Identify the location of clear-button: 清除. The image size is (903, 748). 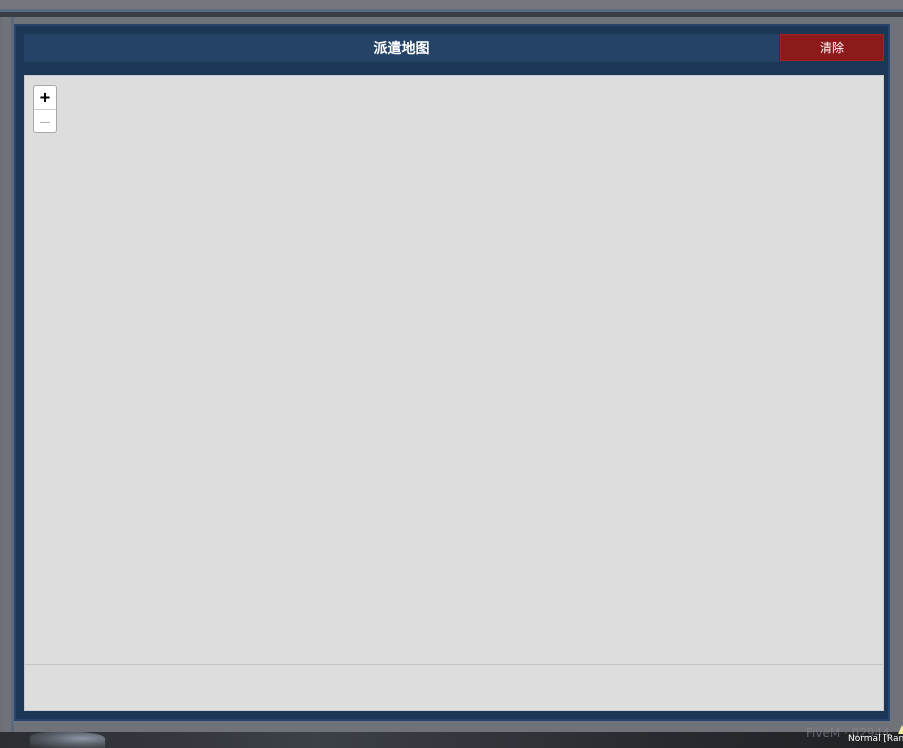
(832, 47).